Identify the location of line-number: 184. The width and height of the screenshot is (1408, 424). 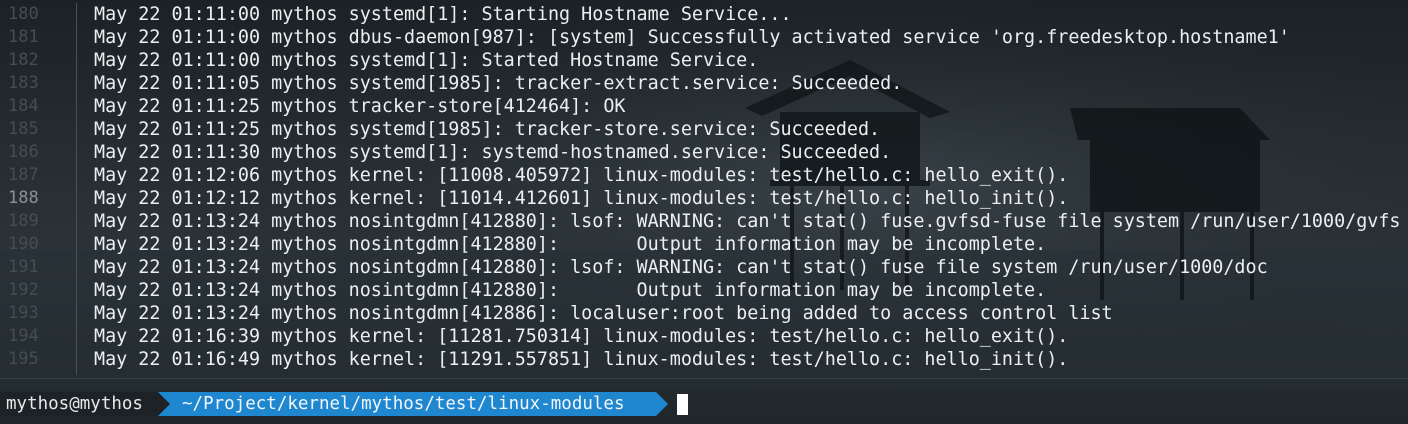
(23, 106).